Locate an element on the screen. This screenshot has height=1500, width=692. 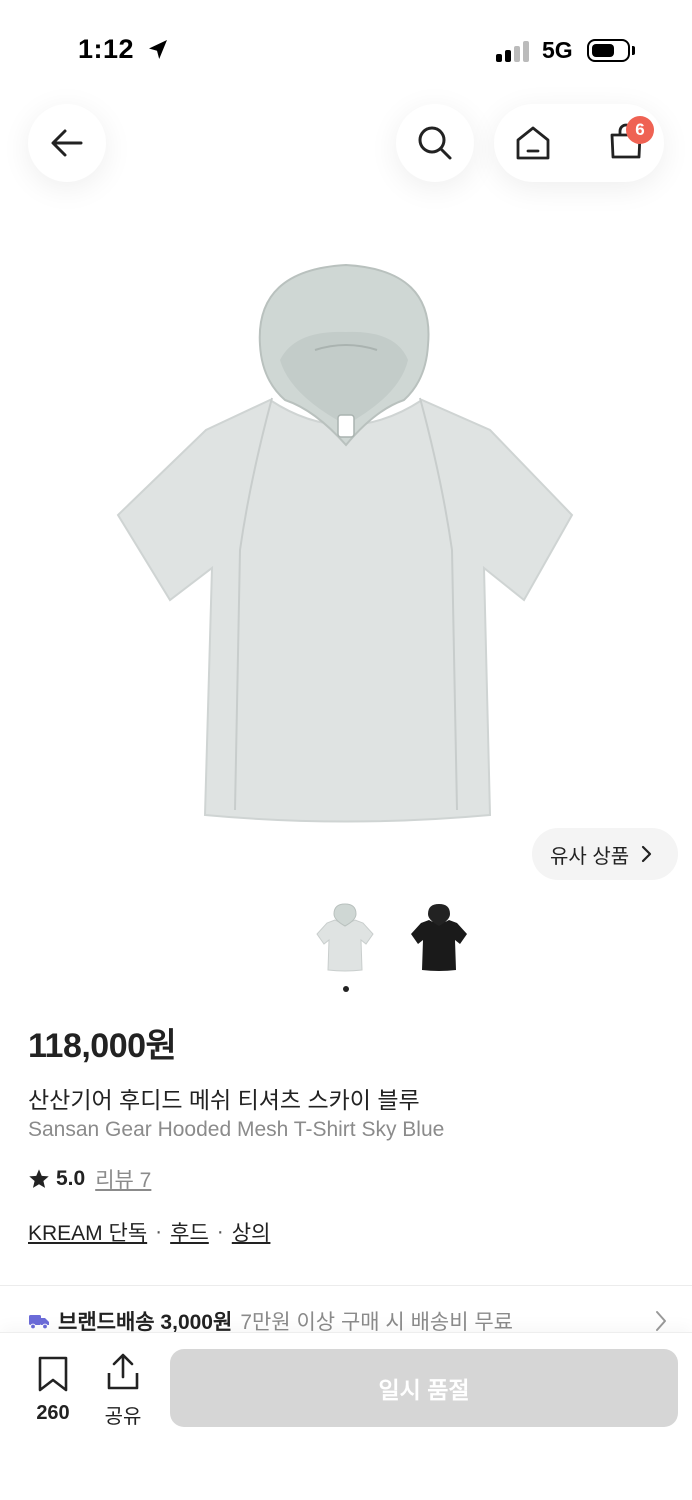
search-button is located at coordinates (435, 143).